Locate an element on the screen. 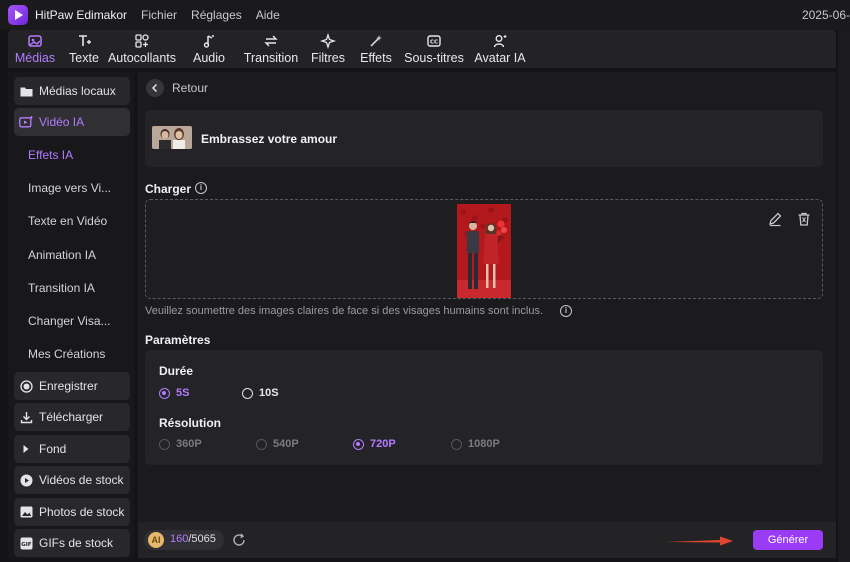 The width and height of the screenshot is (850, 562). play-circle-icon is located at coordinates (26, 480).